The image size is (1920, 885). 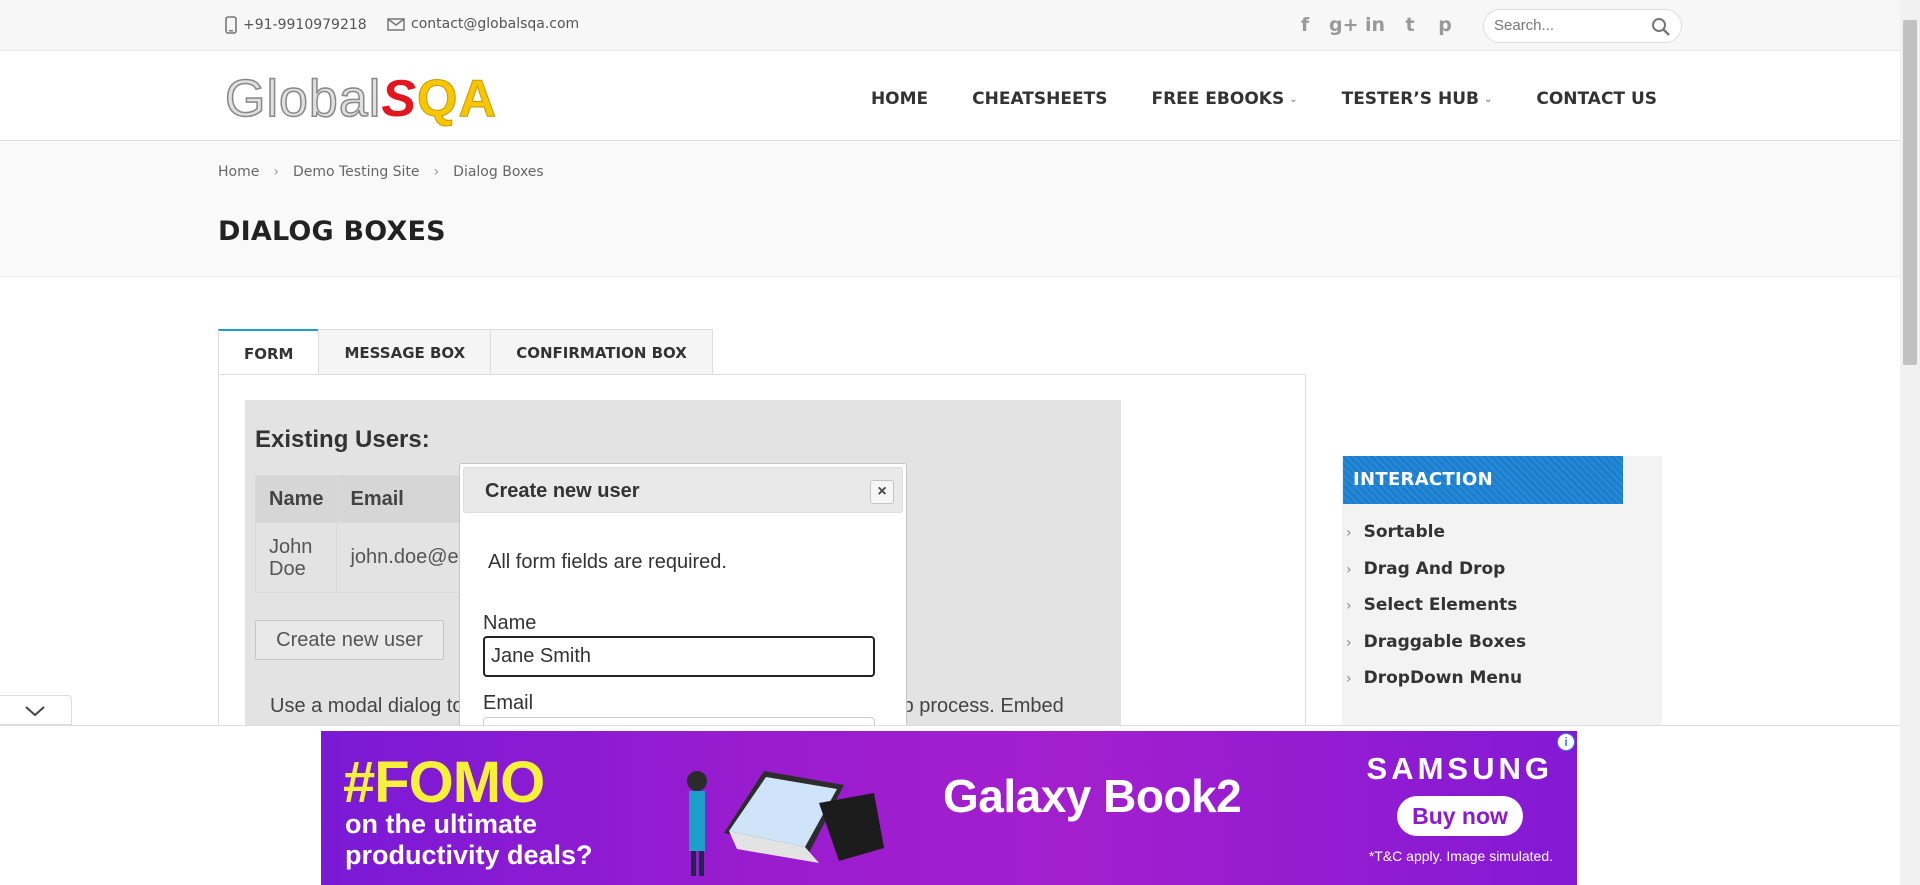 I want to click on nav-contact-us: CONTACT US, so click(x=1596, y=99).